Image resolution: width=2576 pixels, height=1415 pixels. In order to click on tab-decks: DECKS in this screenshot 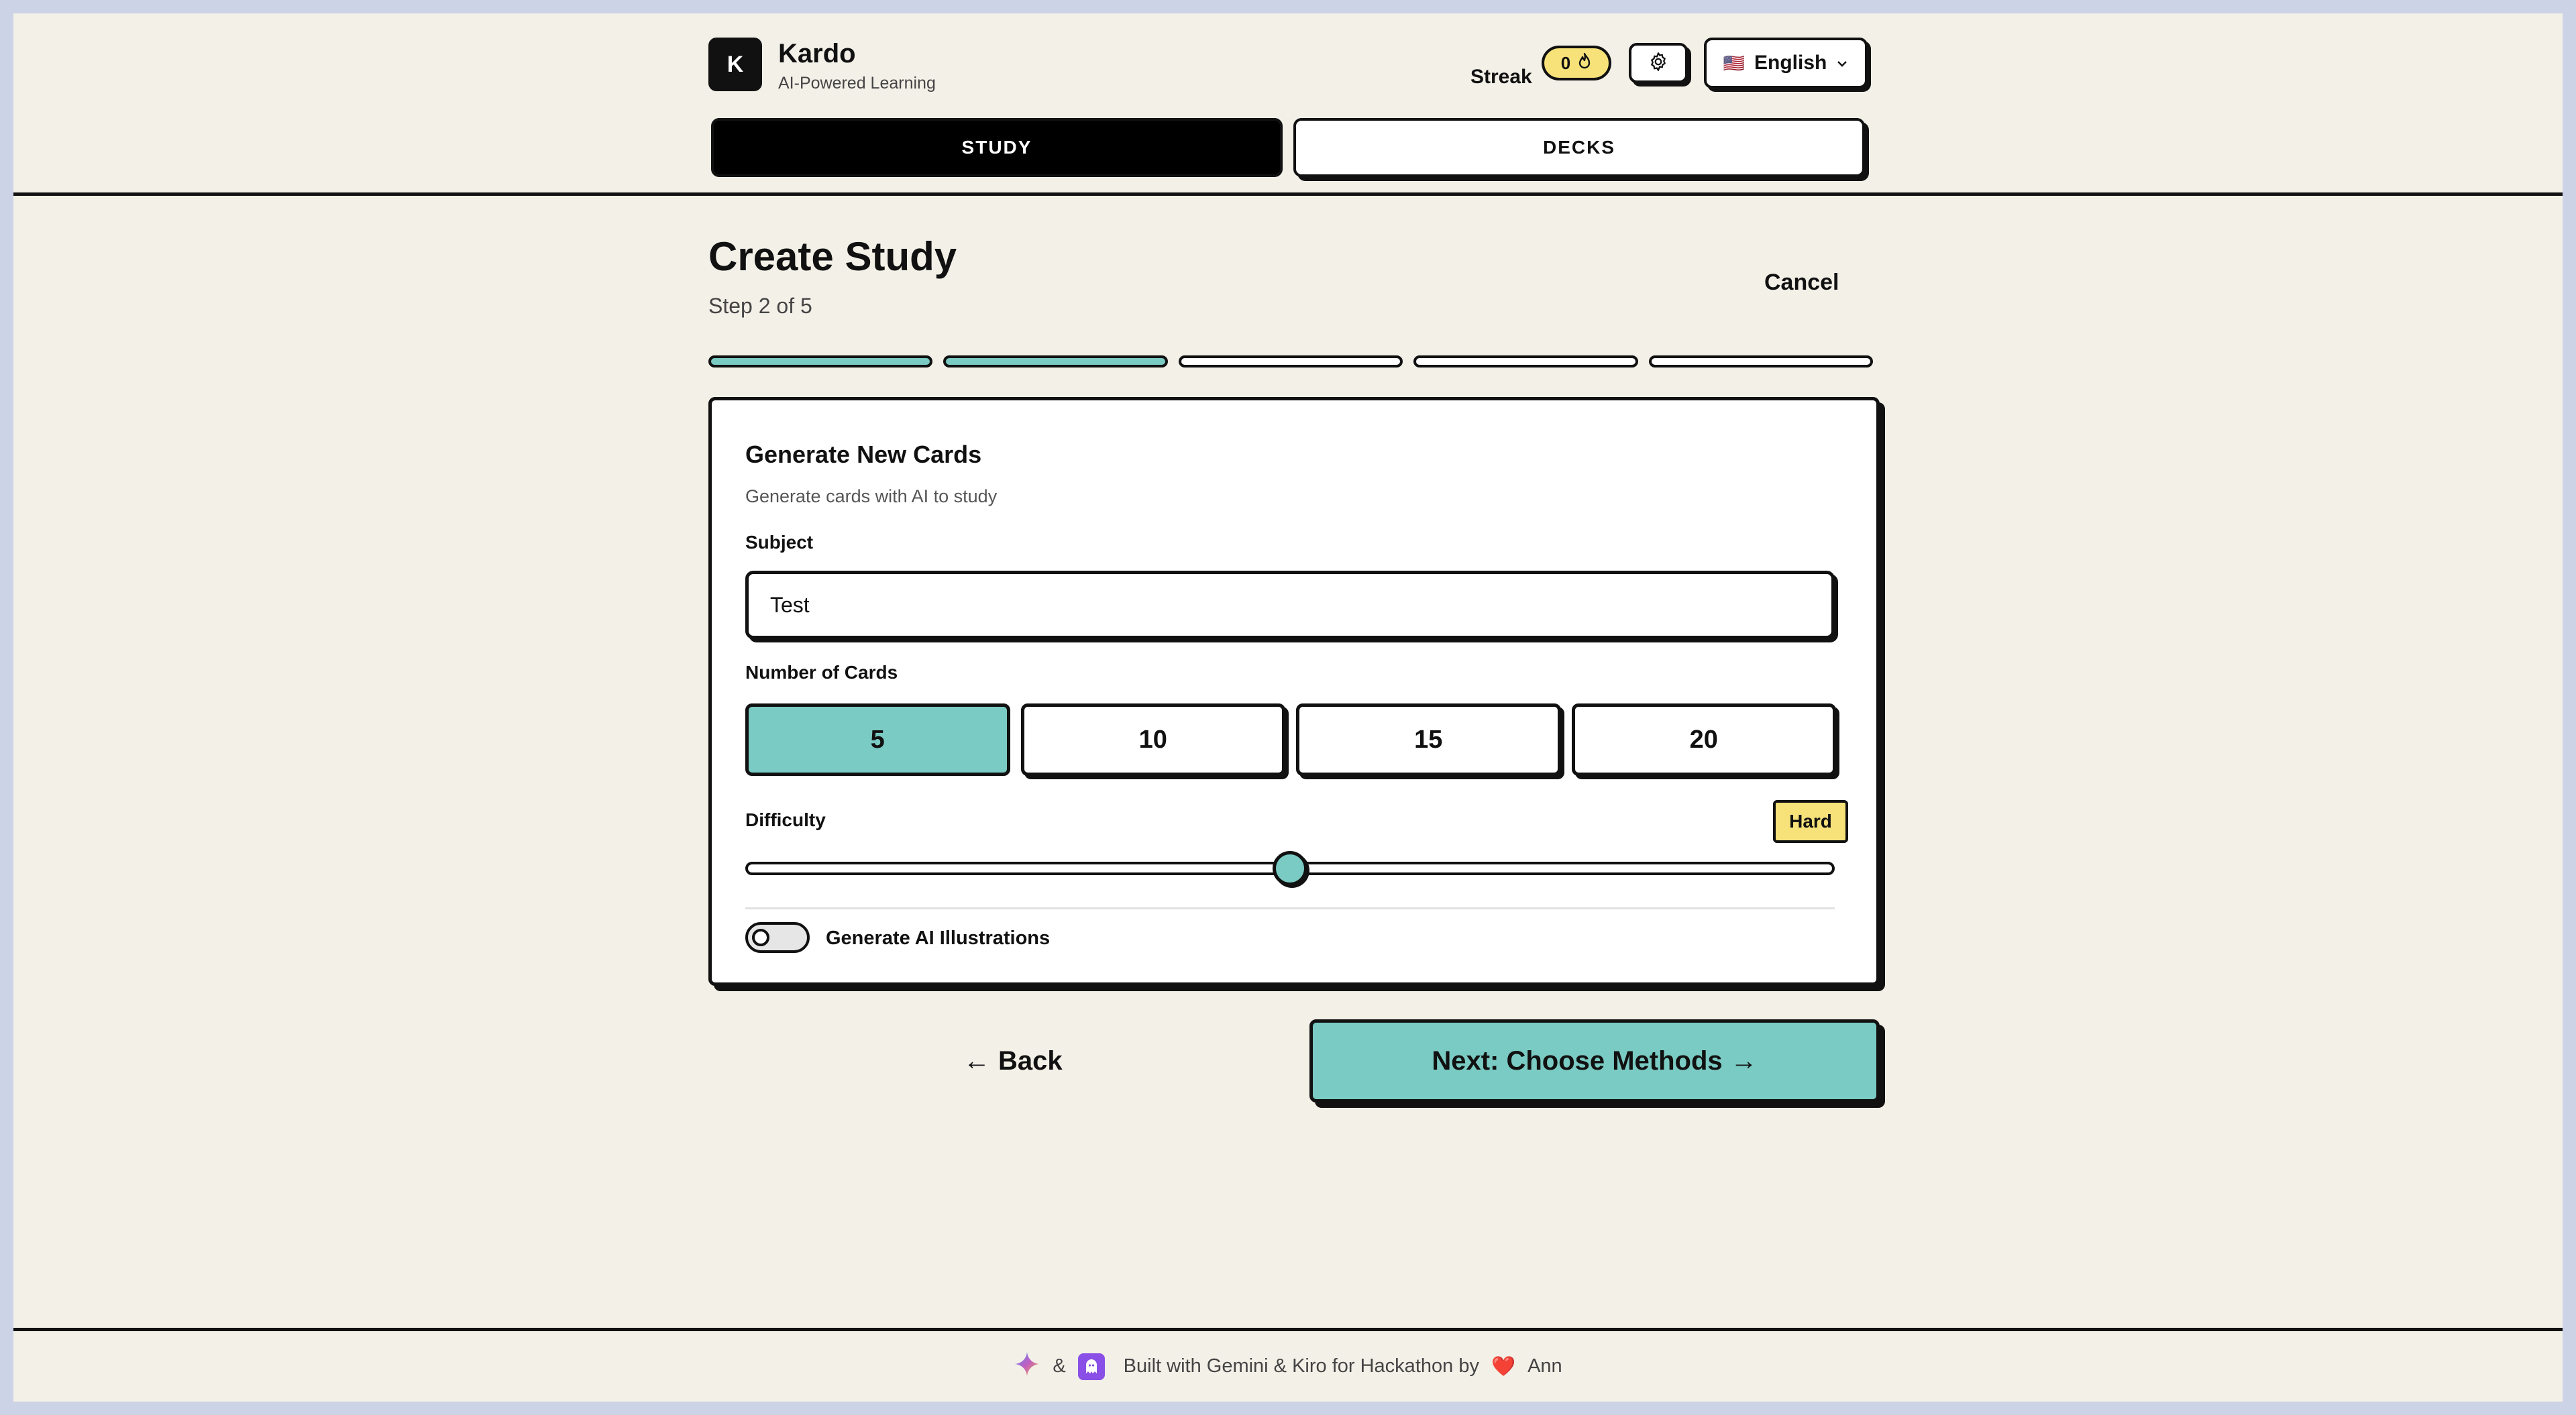, I will do `click(1579, 147)`.